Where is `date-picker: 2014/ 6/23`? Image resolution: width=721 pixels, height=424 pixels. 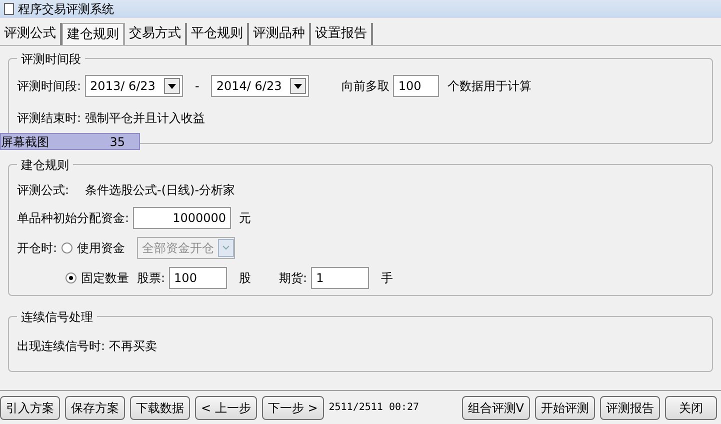
date-picker: 2014/ 6/23 is located at coordinates (260, 86).